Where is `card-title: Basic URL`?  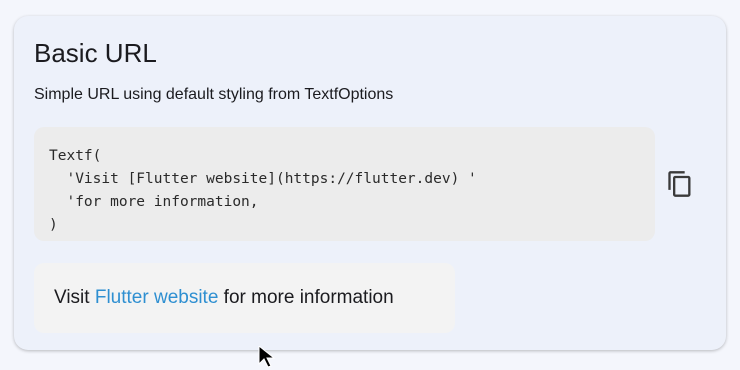 card-title: Basic URL is located at coordinates (95, 53).